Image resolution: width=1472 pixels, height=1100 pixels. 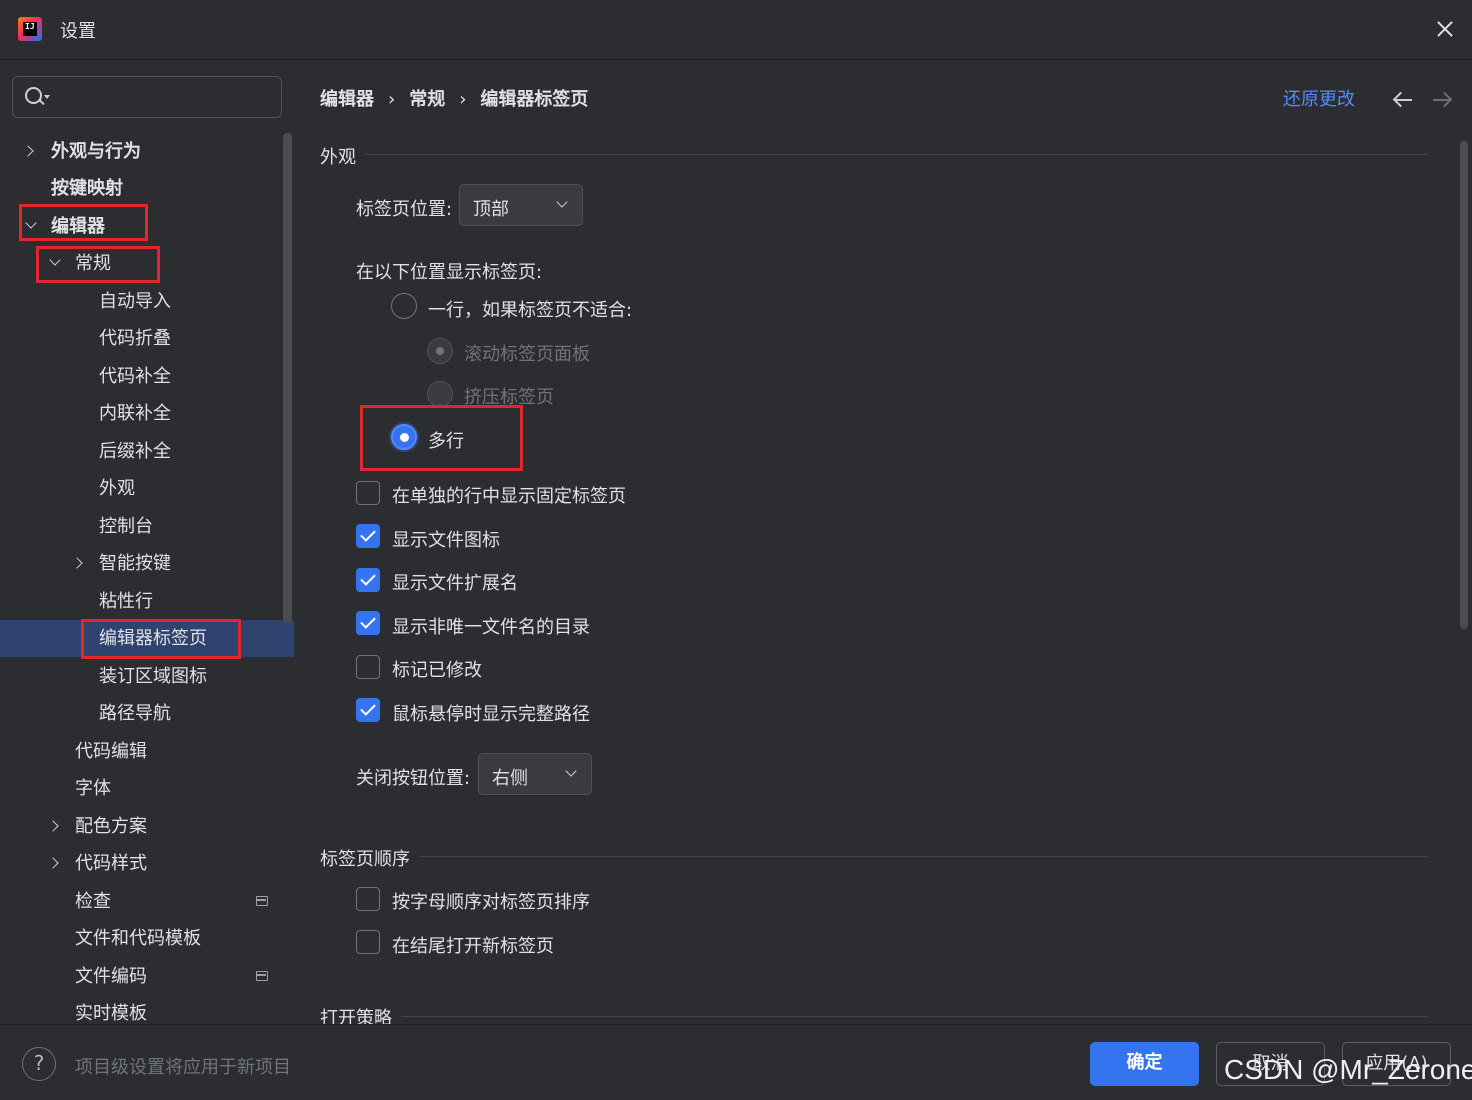 What do you see at coordinates (30, 26) in the screenshot?
I see `logo-text: IJ` at bounding box center [30, 26].